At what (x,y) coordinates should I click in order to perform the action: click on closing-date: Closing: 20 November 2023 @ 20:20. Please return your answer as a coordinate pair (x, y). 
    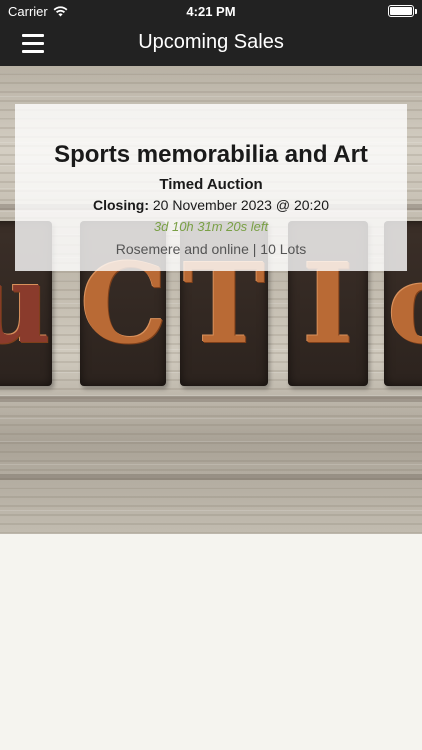
    Looking at the image, I should click on (211, 205).